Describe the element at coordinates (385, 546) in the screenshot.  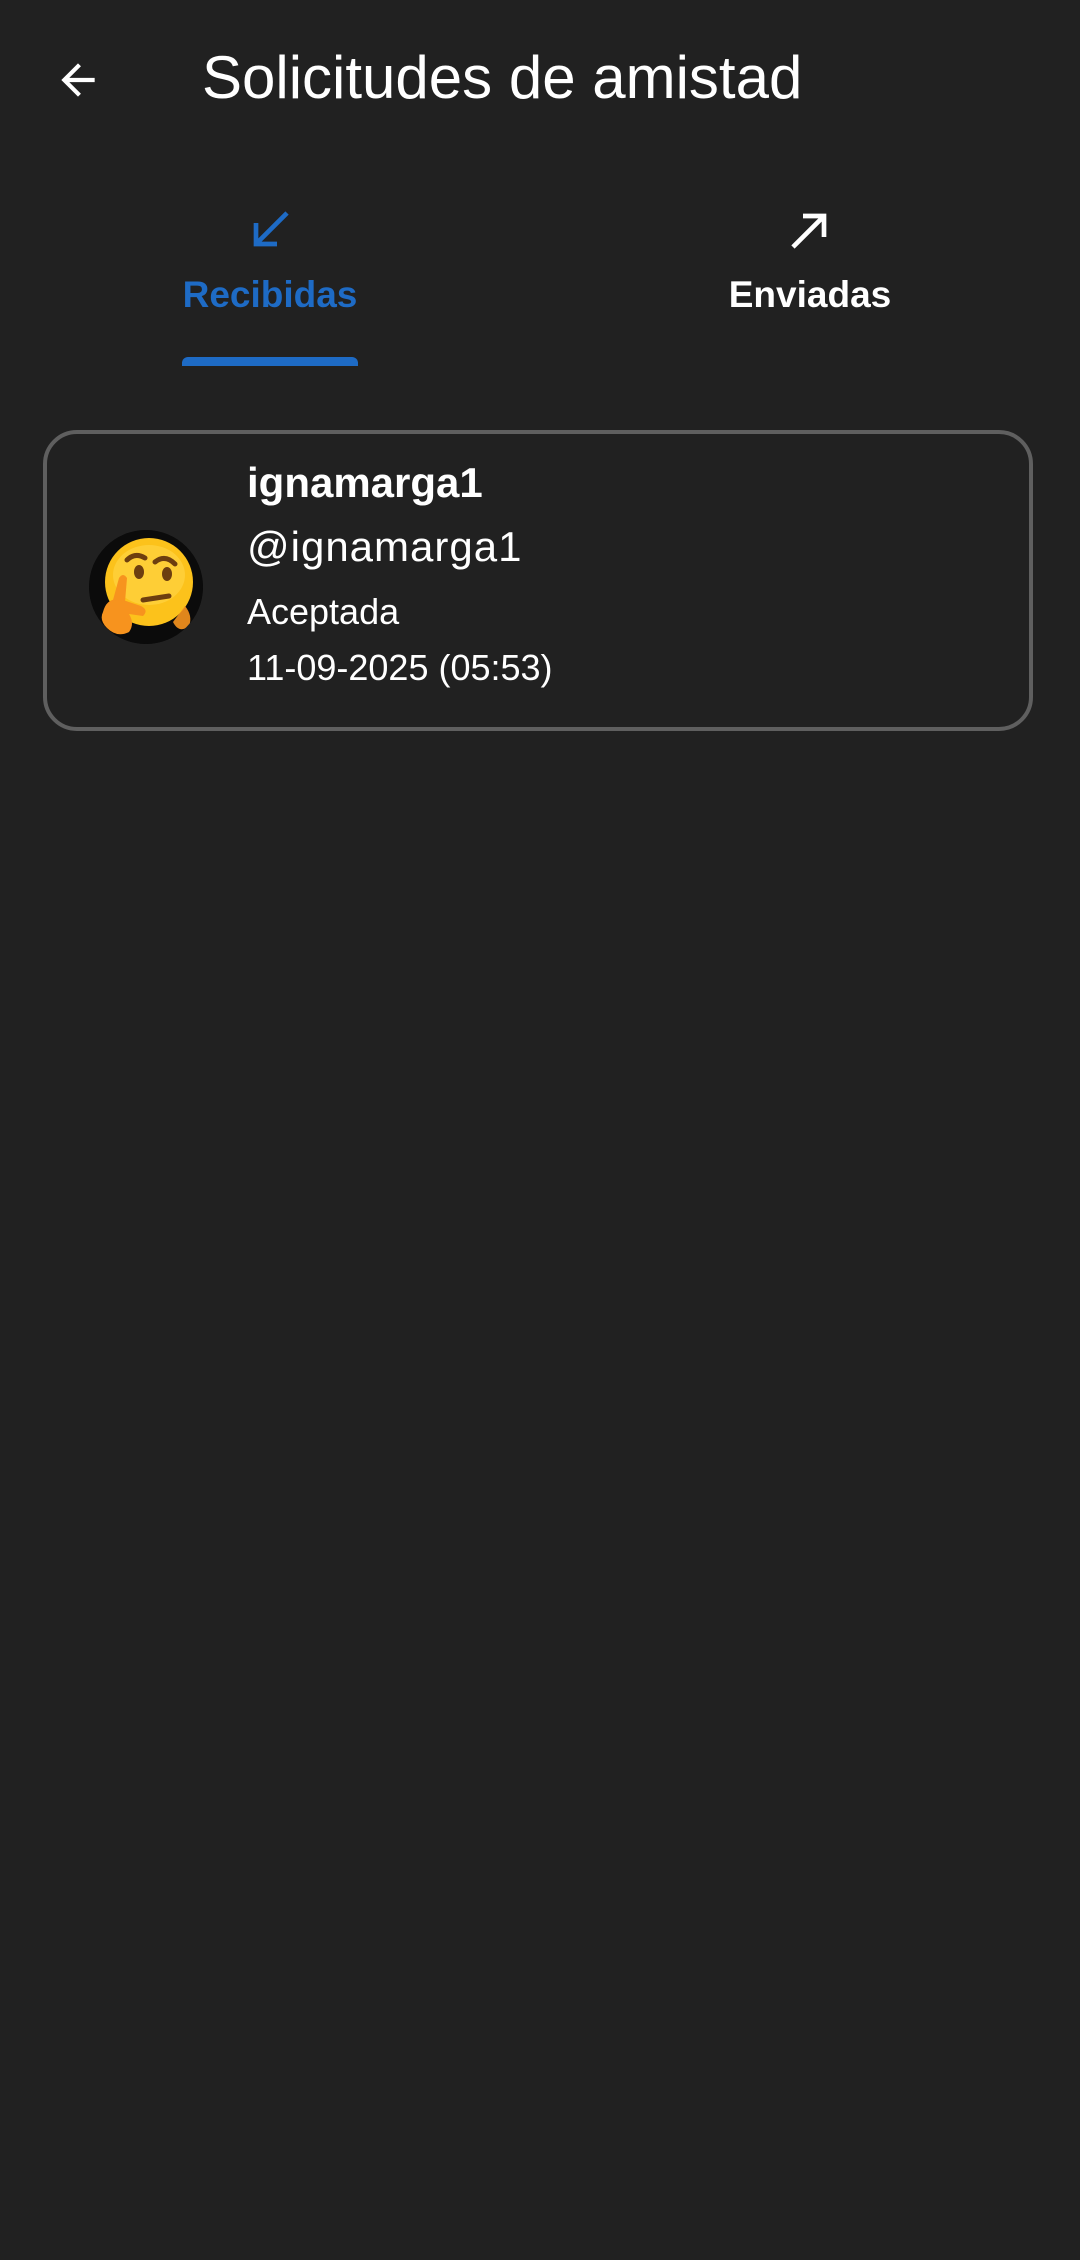
I see `username: @ignamarga1` at that location.